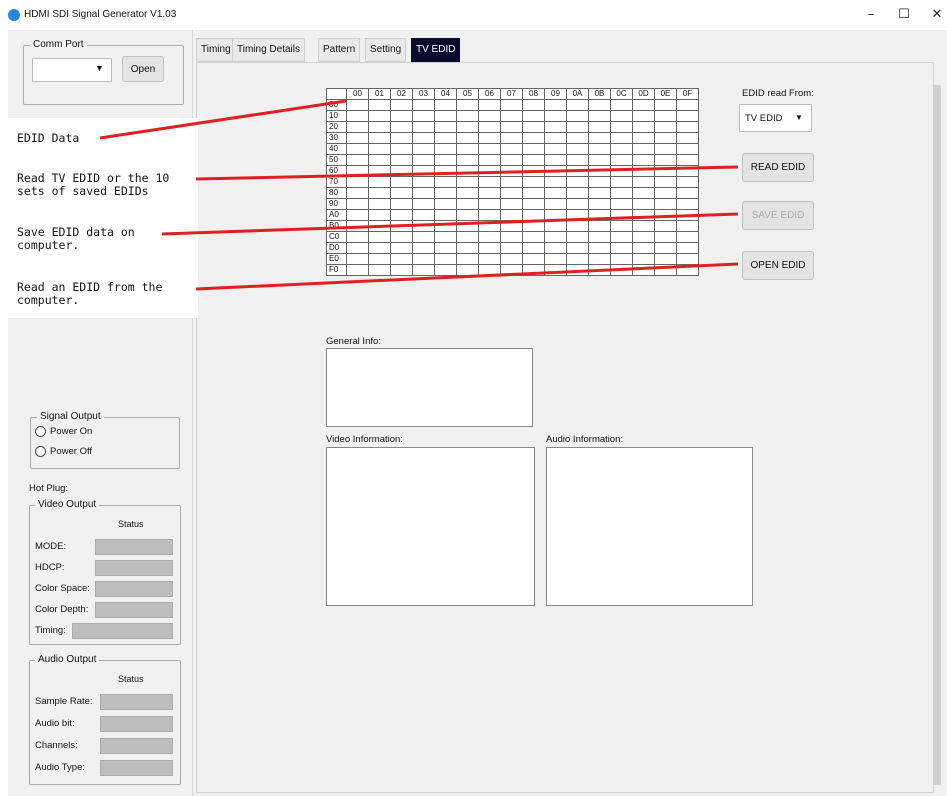 Image resolution: width=947 pixels, height=796 pixels. What do you see at coordinates (467, 276) in the screenshot?
I see `annotation-line-open-edid` at bounding box center [467, 276].